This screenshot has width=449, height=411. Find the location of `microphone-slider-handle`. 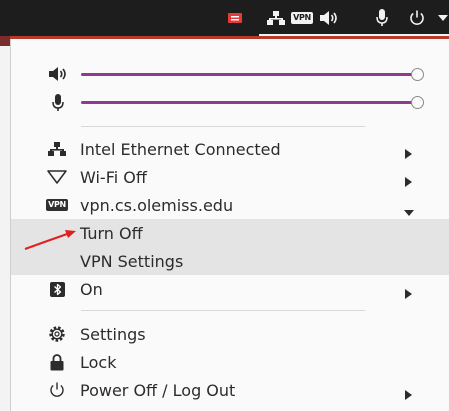

microphone-slider-handle is located at coordinates (417, 102).